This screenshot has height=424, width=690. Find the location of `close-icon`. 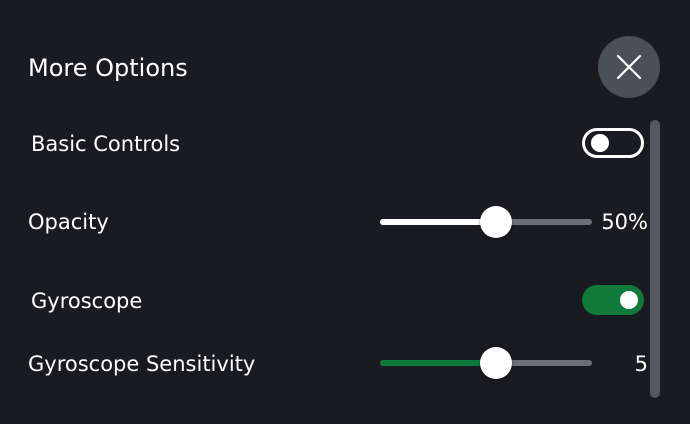

close-icon is located at coordinates (629, 67).